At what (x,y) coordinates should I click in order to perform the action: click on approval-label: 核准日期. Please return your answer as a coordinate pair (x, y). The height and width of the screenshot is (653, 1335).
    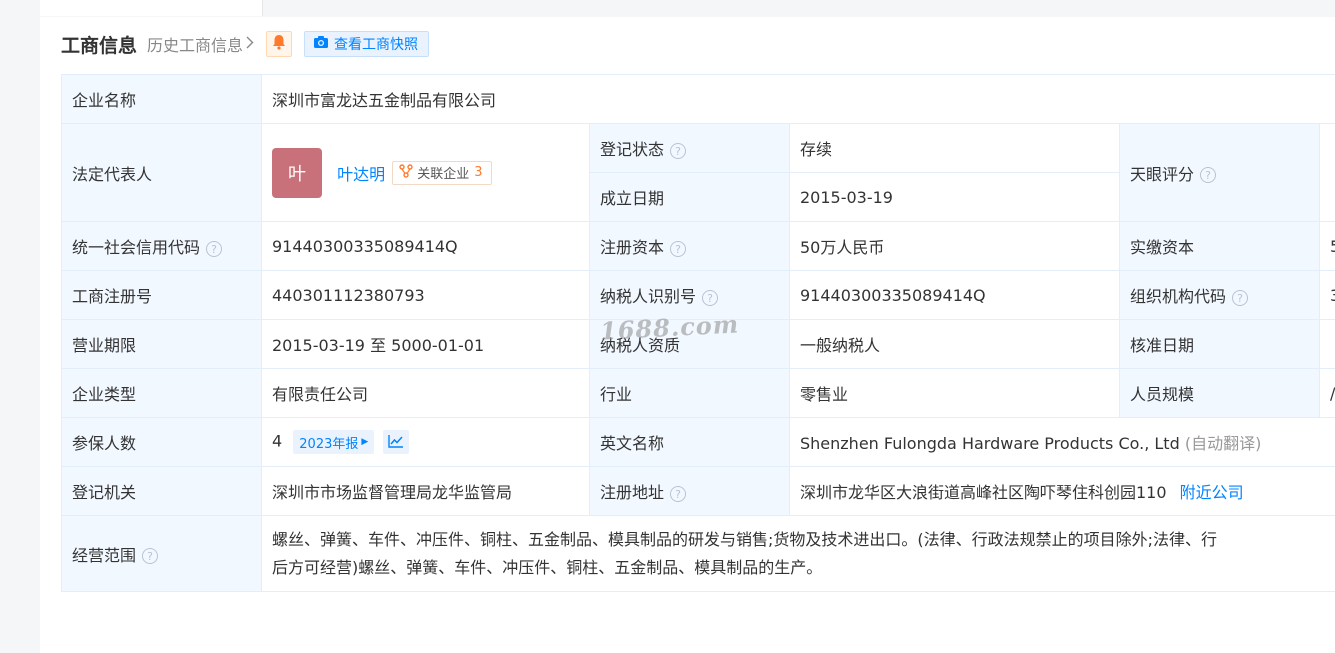
    Looking at the image, I should click on (1219, 344).